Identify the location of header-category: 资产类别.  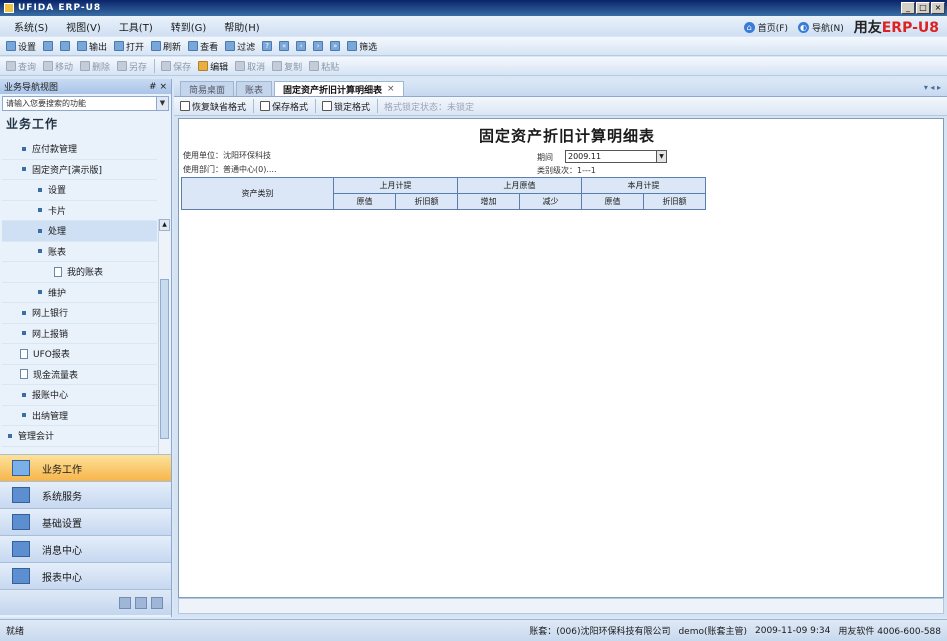
(257, 193).